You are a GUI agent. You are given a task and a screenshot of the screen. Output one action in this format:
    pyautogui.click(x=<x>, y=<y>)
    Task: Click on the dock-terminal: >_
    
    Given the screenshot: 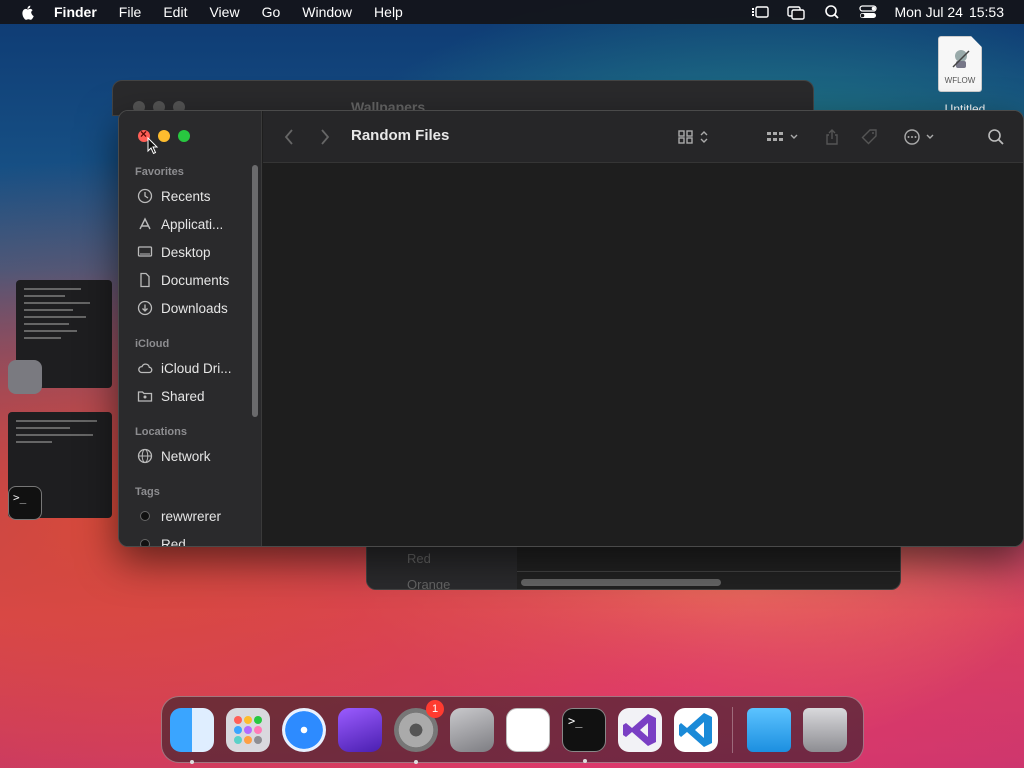 What is the action you would take?
    pyautogui.click(x=584, y=735)
    